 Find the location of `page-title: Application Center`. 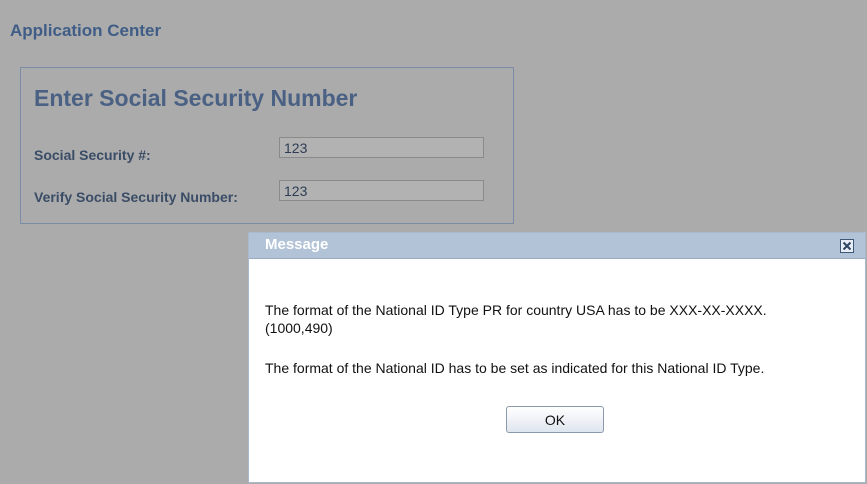

page-title: Application Center is located at coordinates (86, 30).